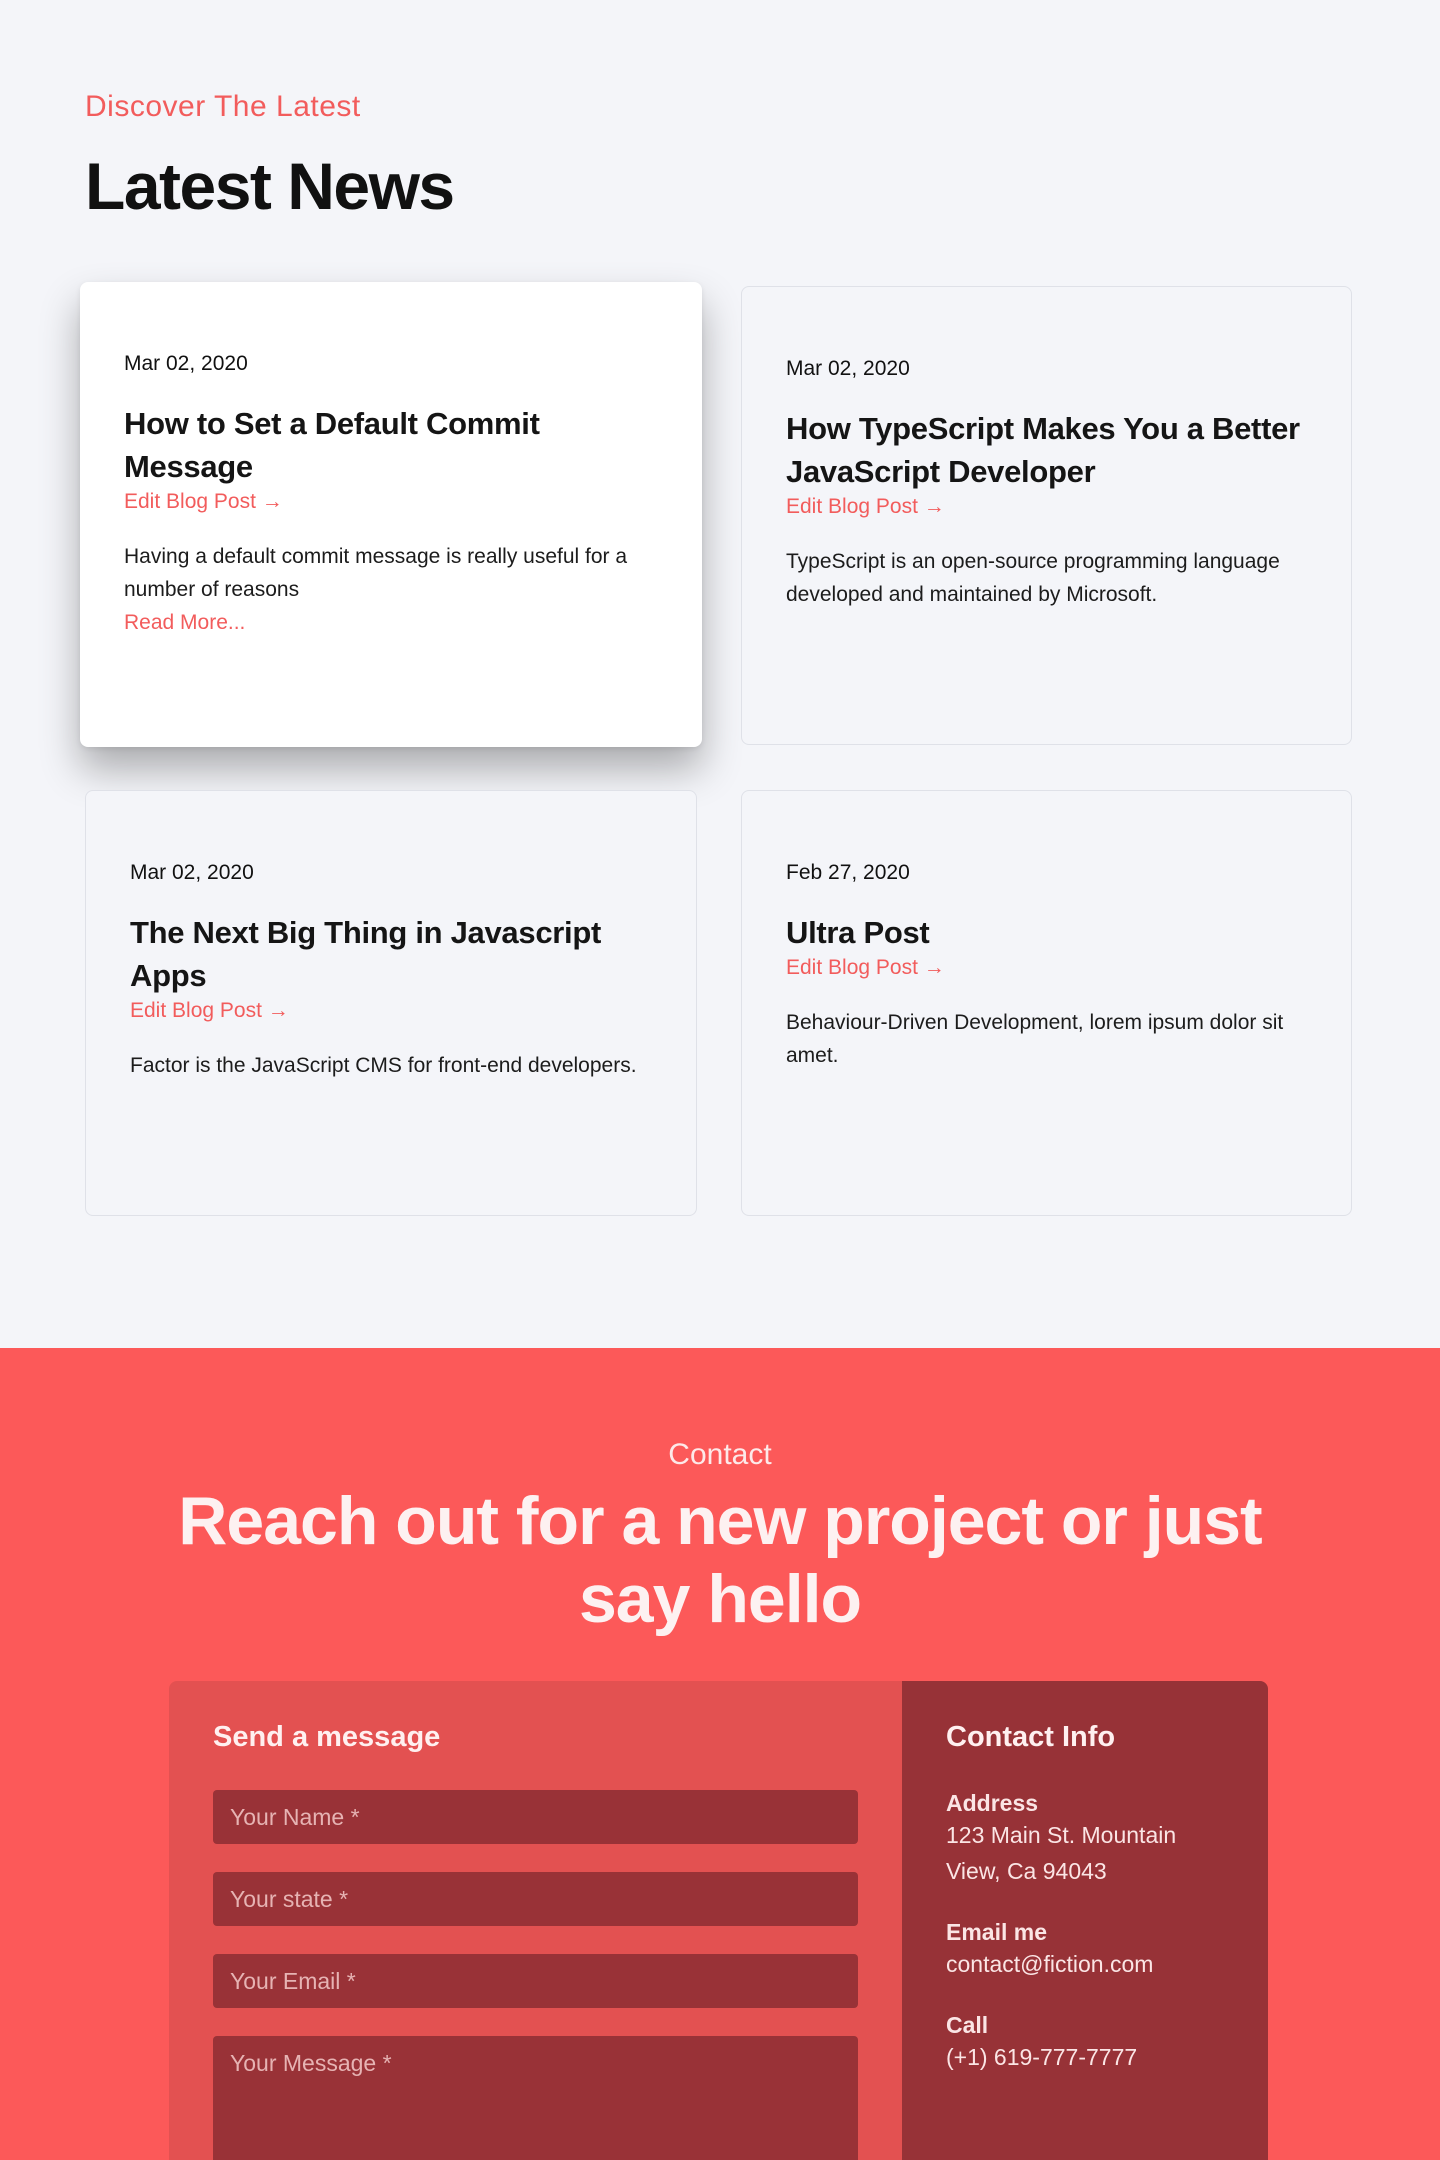 The width and height of the screenshot is (1440, 2160). Describe the element at coordinates (720, 1454) in the screenshot. I see `contact-kicker: Contact` at that location.